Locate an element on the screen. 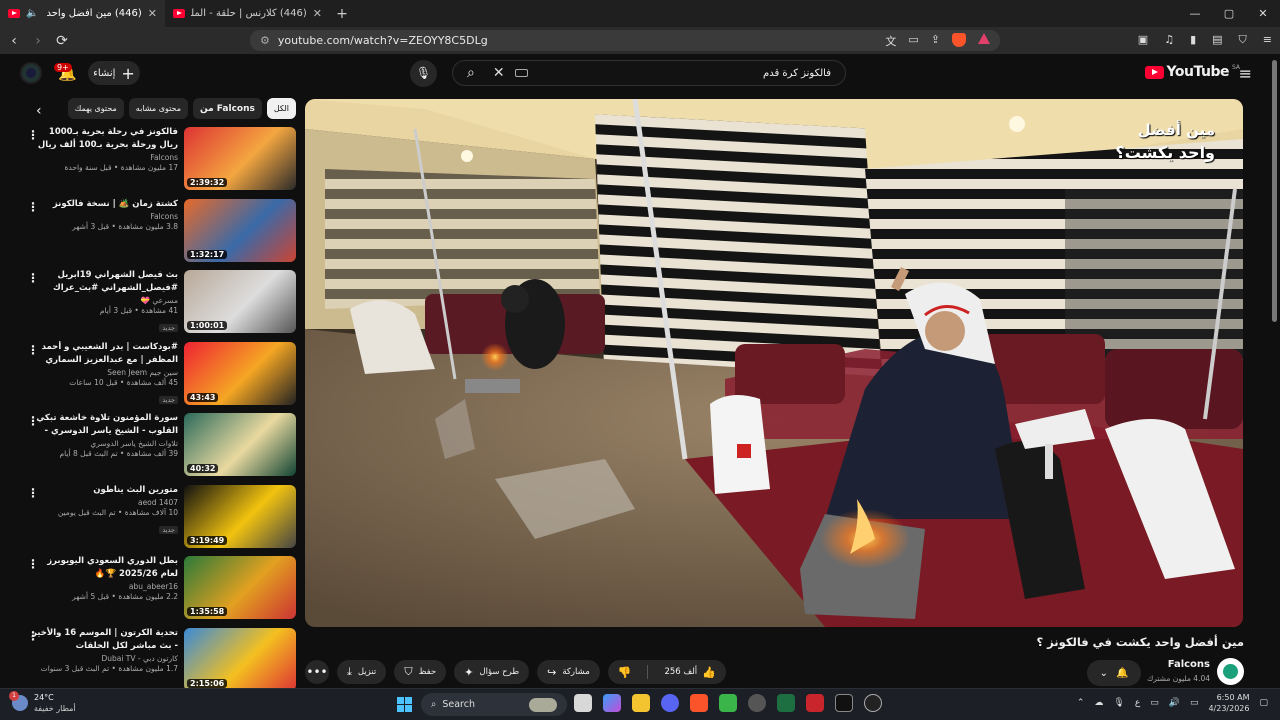 Image resolution: width=1280 pixels, height=720 pixels. chip-related: محتوى مشابه is located at coordinates (158, 108).